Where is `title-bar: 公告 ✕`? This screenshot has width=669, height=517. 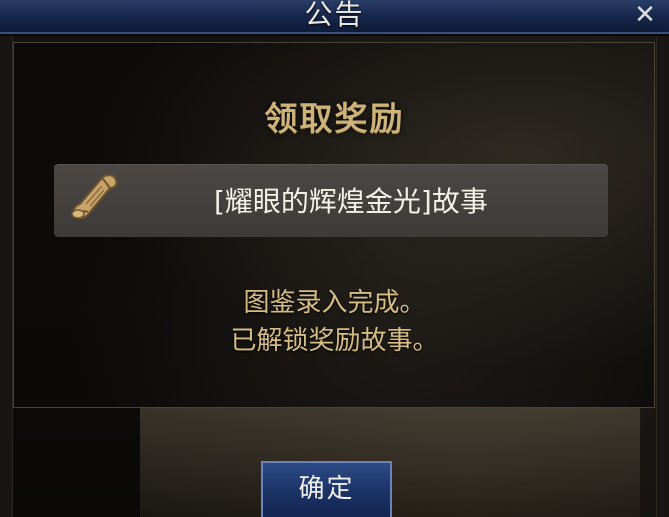 title-bar: 公告 ✕ is located at coordinates (334, 17).